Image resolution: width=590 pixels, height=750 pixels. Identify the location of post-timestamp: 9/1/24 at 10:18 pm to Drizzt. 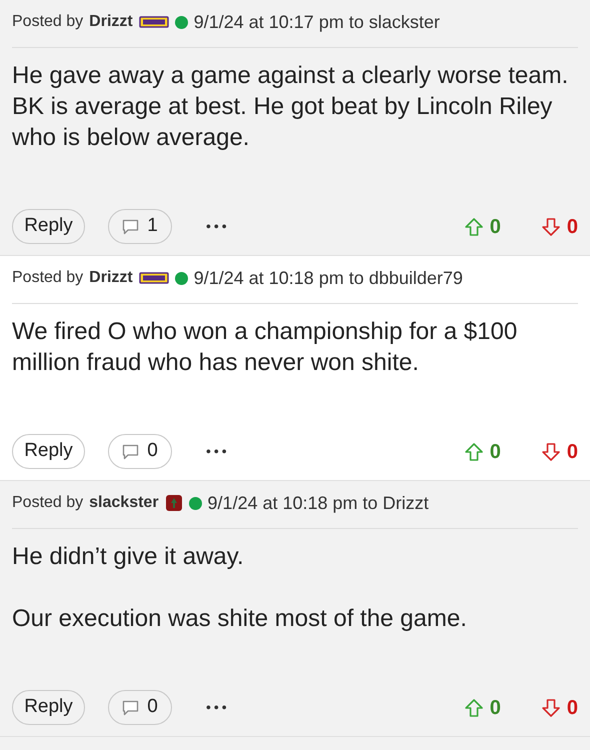
(318, 503).